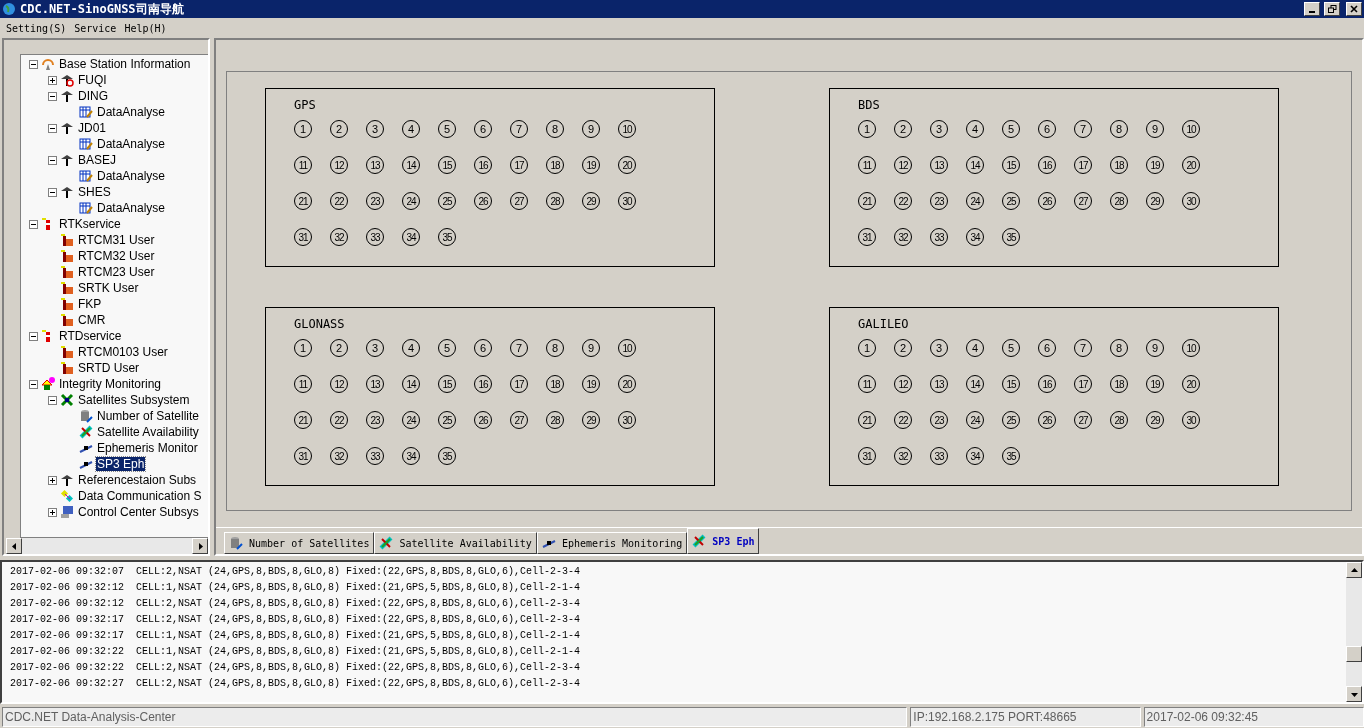  Describe the element at coordinates (48, 384) in the screenshot. I see `shapes-icon` at that location.